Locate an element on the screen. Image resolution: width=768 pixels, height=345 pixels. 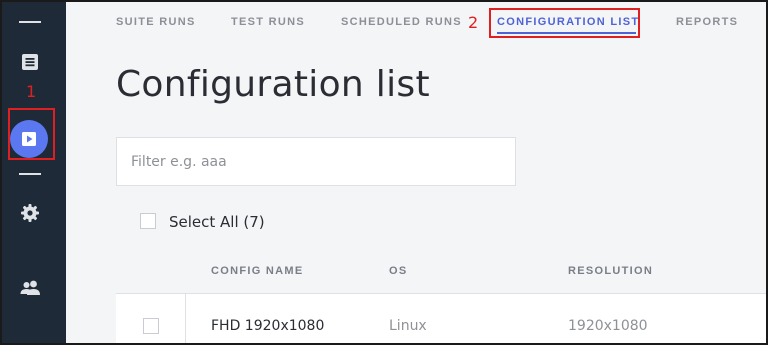
gear-icon is located at coordinates (30, 213).